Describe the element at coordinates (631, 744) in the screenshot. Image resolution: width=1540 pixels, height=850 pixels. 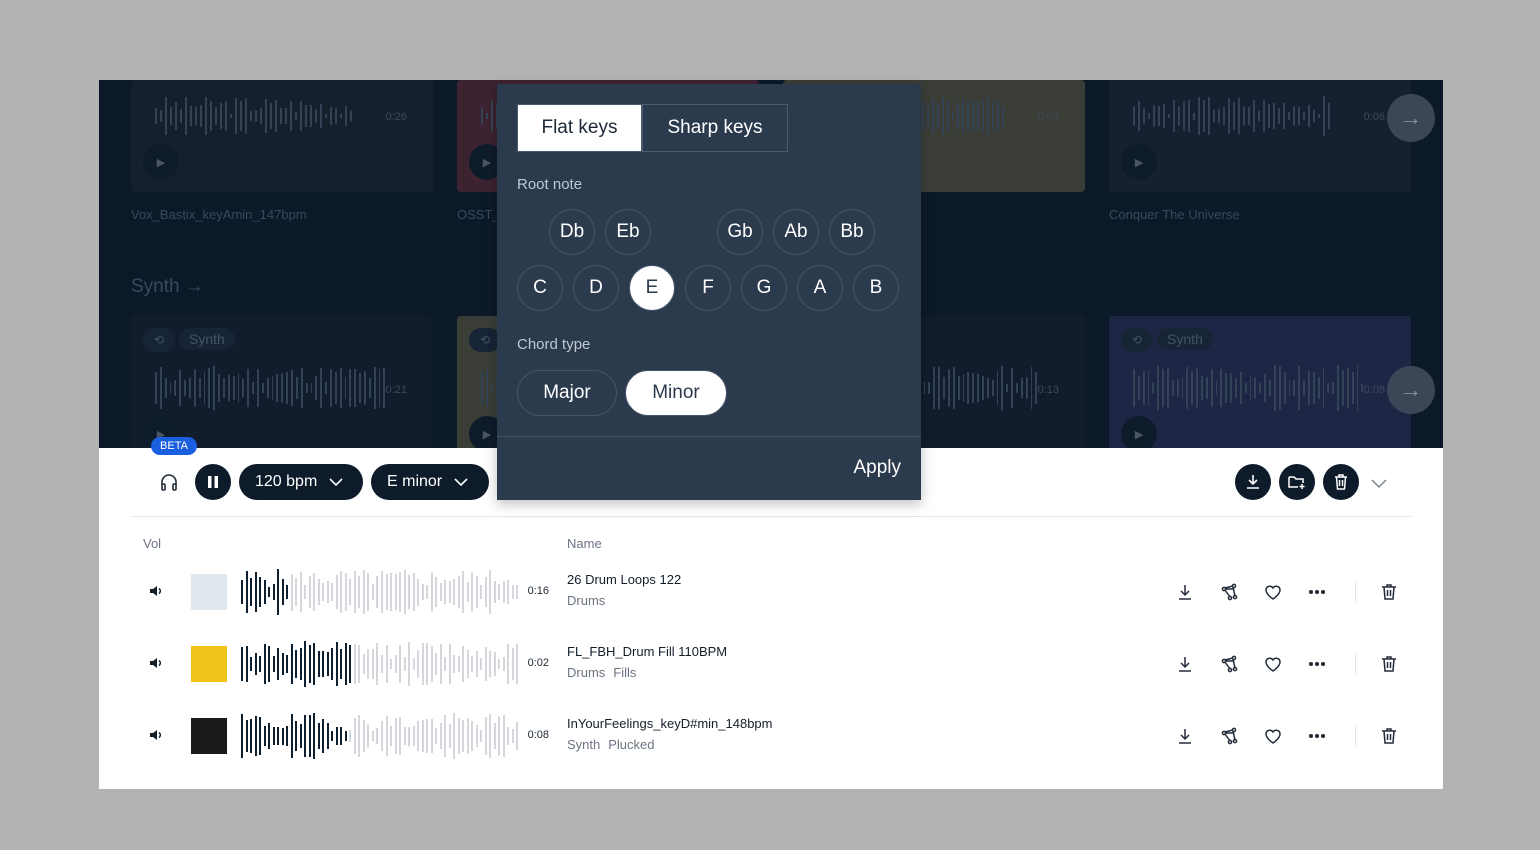
I see `tag: Plucked` at that location.